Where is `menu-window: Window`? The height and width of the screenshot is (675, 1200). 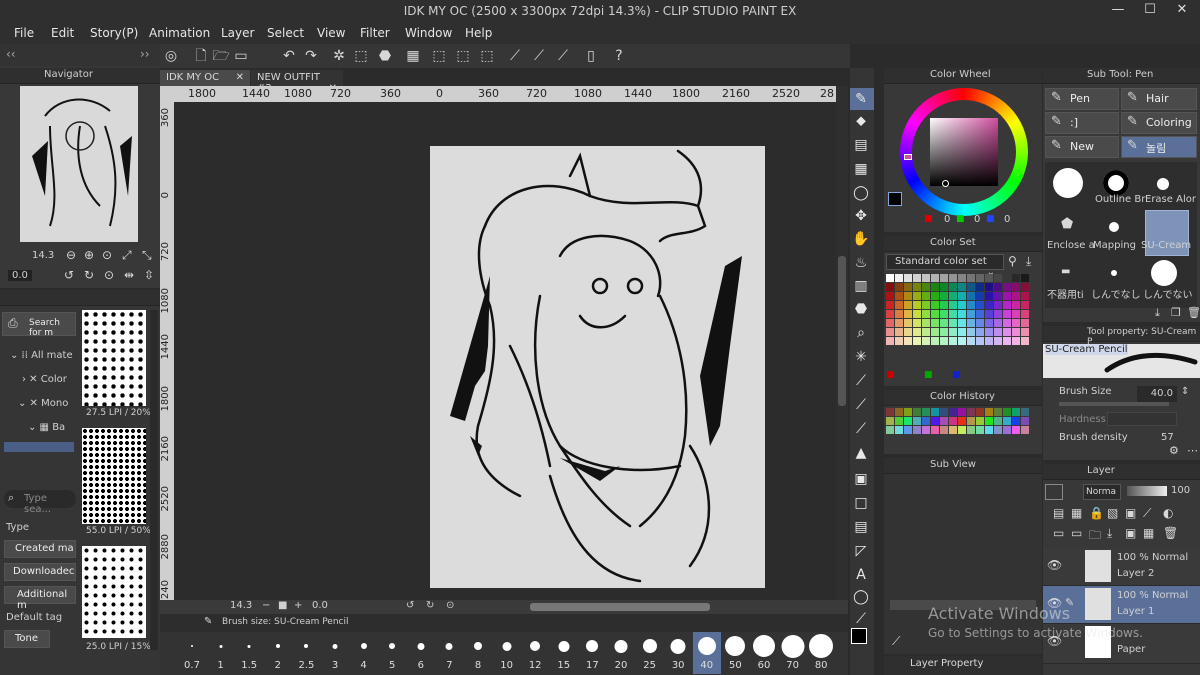
menu-window: Window is located at coordinates (428, 33).